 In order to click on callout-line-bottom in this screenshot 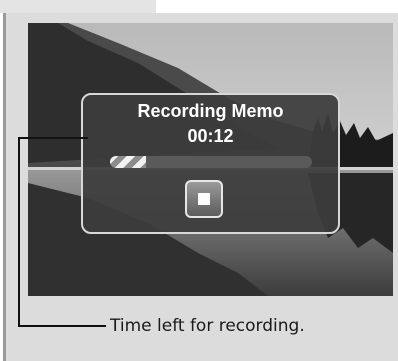, I will do `click(62, 326)`.